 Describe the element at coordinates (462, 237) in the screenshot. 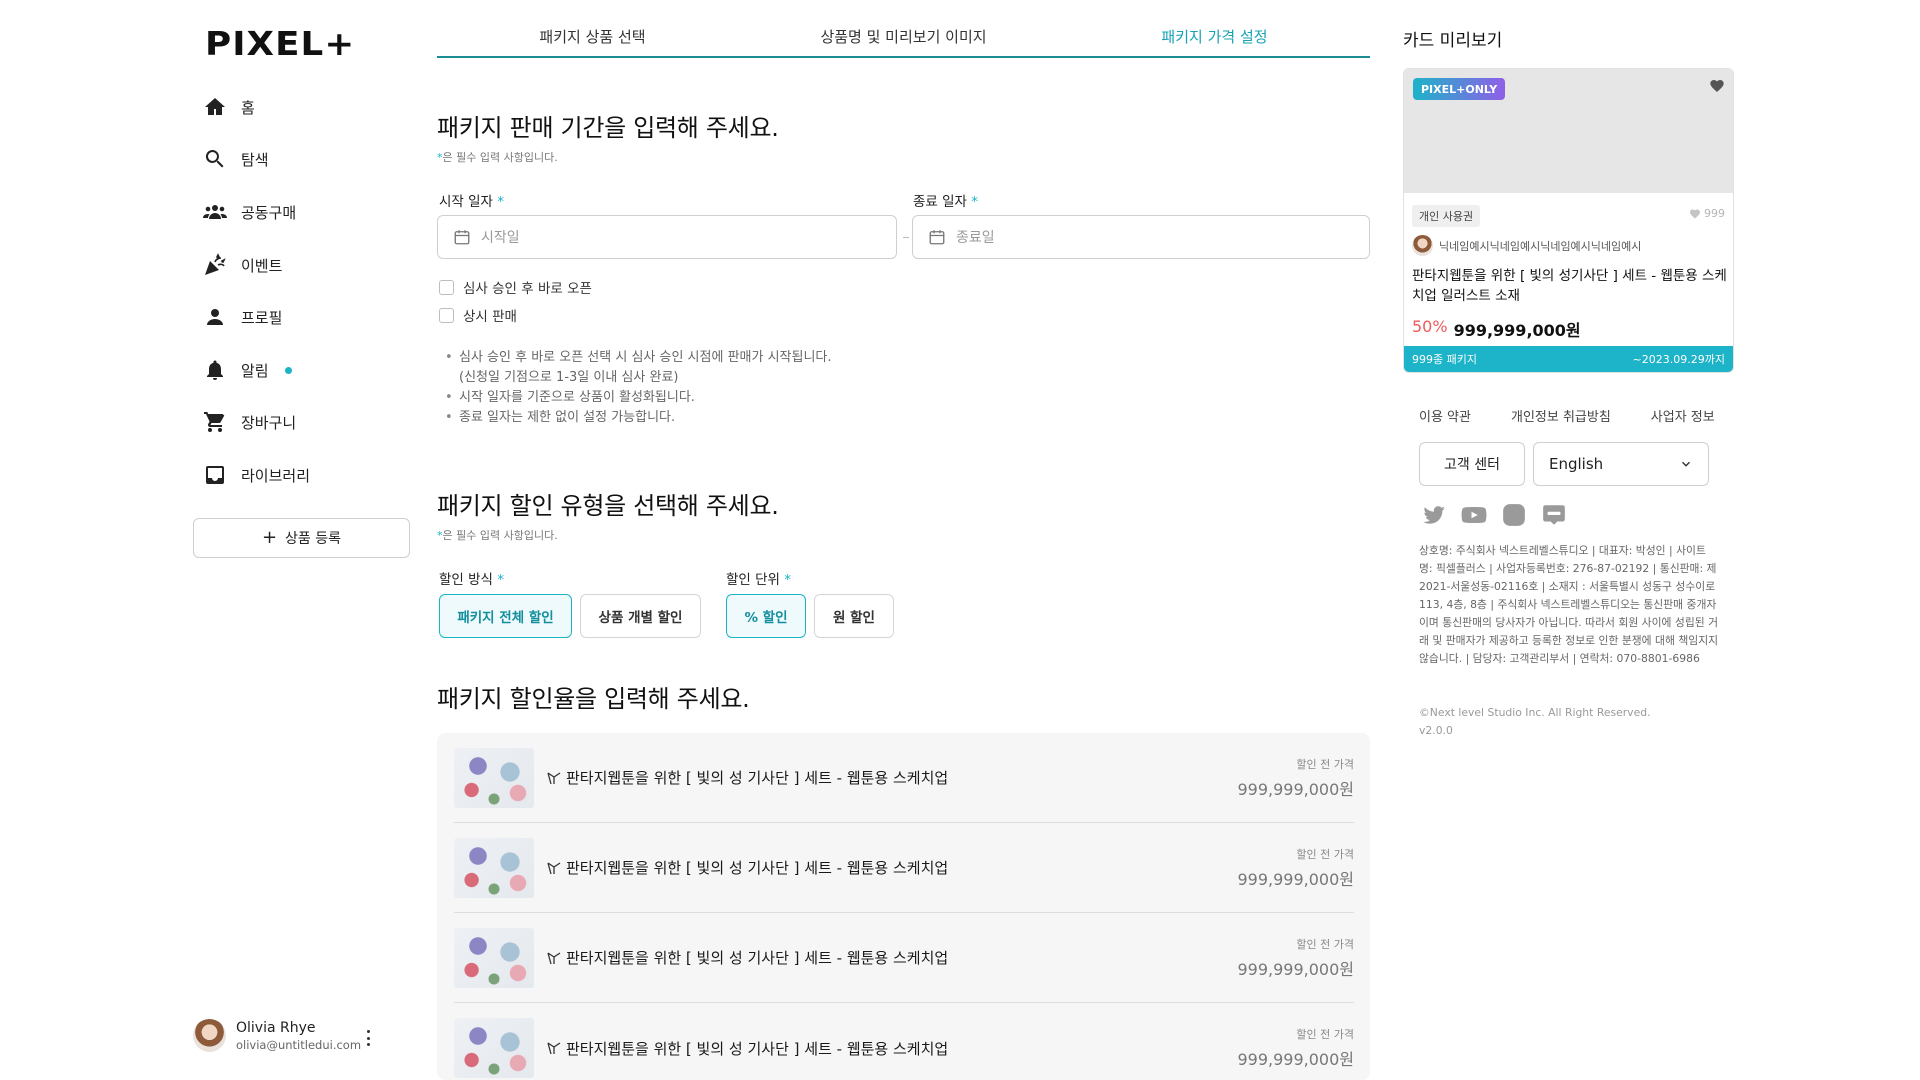

I see `calendar-icon` at that location.